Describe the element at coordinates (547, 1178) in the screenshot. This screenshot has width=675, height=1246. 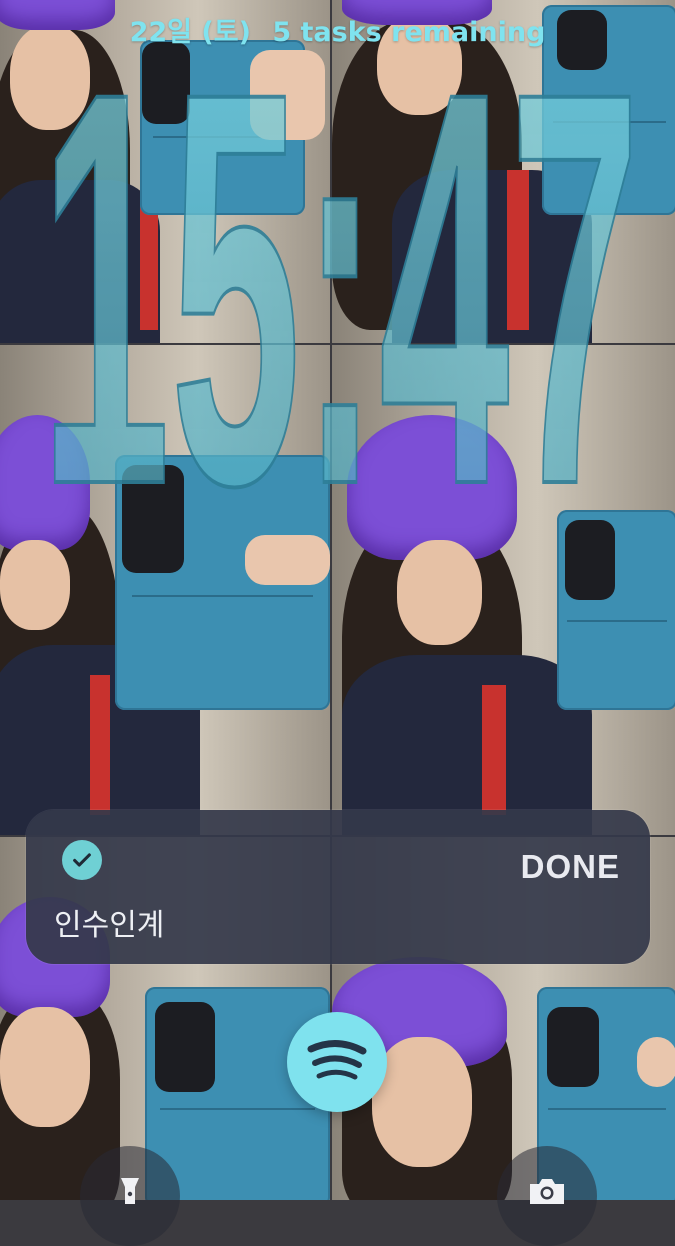
I see `camera-icon` at that location.